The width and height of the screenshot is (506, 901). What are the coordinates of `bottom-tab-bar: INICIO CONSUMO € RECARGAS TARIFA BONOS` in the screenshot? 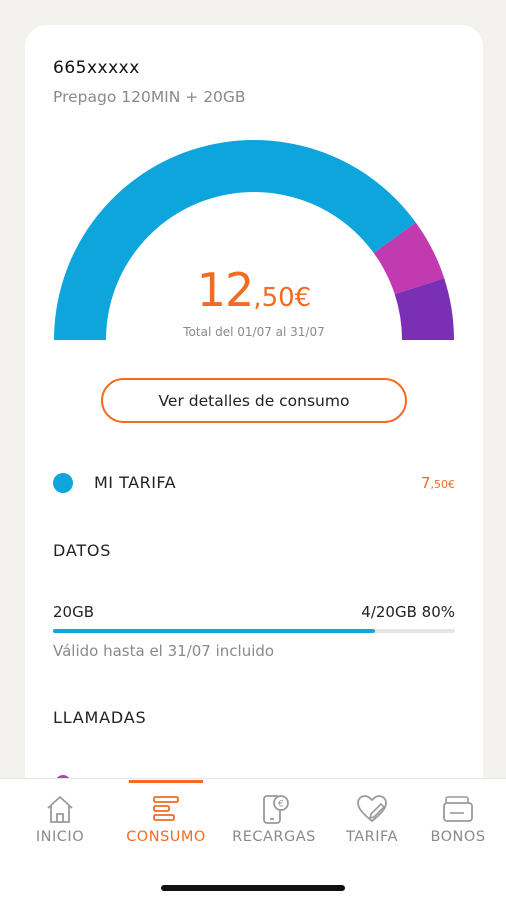 It's located at (253, 839).